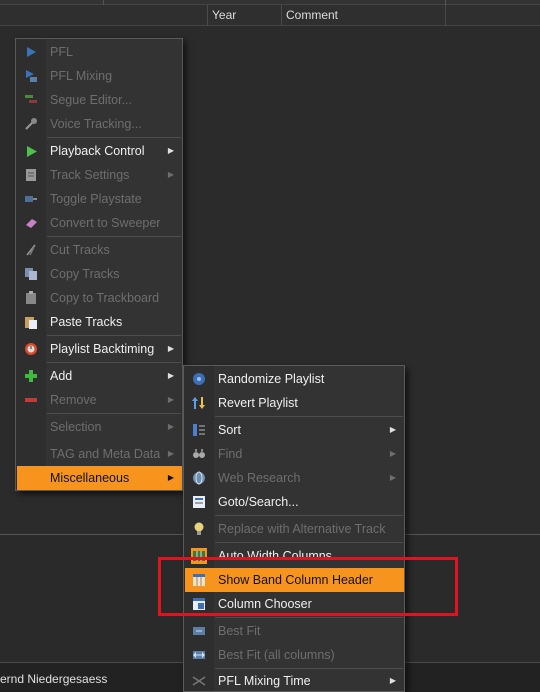  What do you see at coordinates (244, 15) in the screenshot?
I see `column-header-year: Year` at bounding box center [244, 15].